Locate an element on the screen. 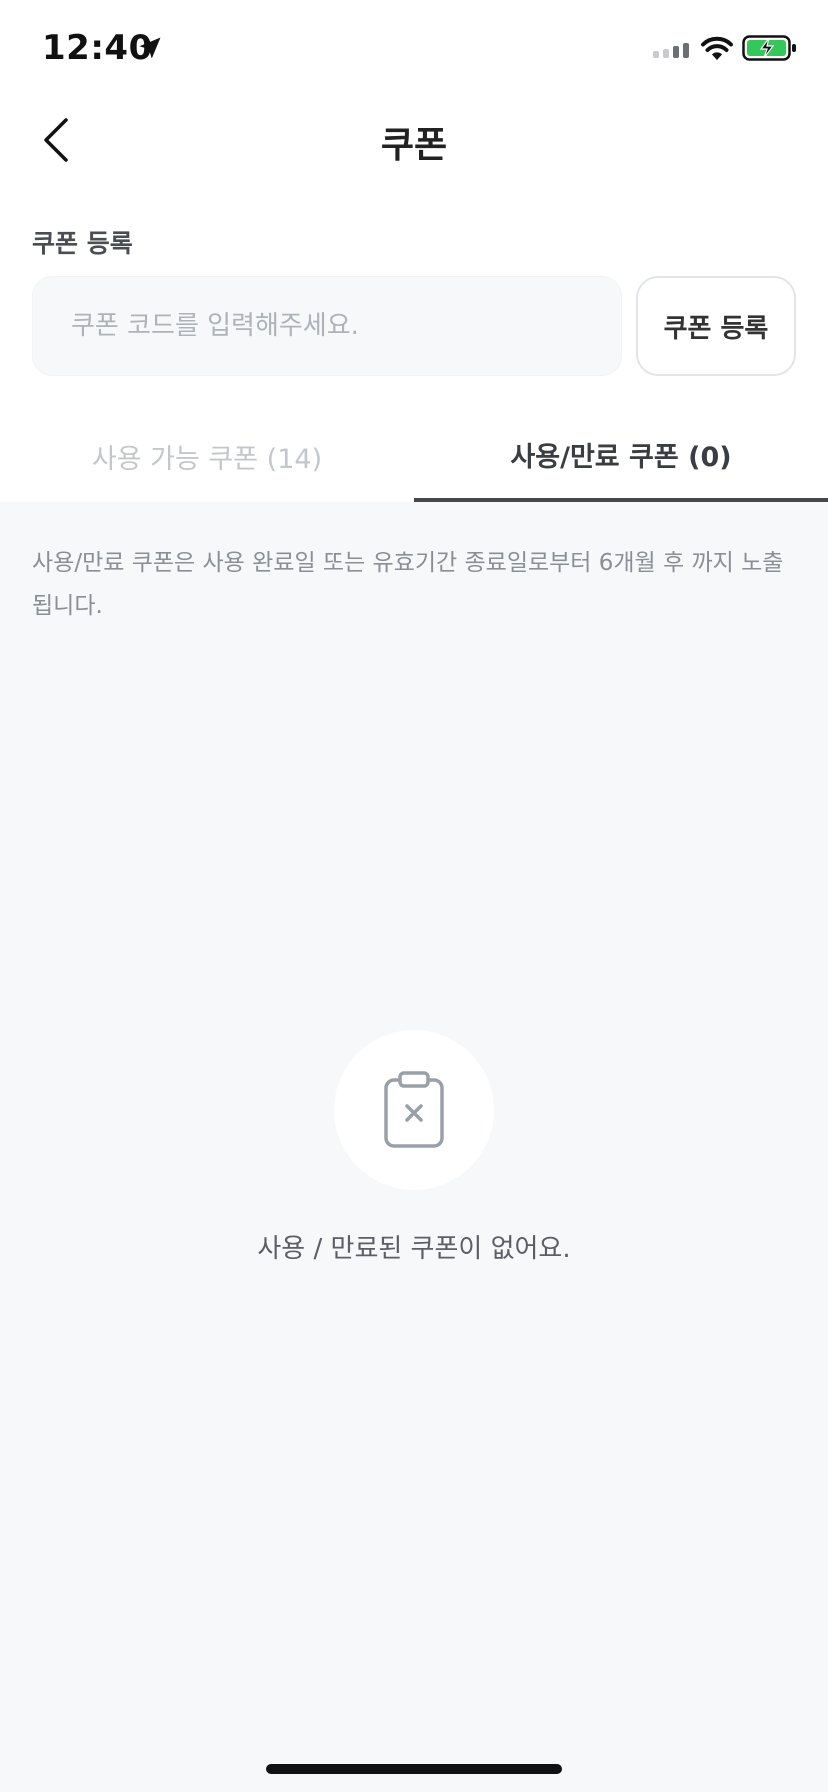 The image size is (828, 1792). wifi-icon is located at coordinates (717, 48).